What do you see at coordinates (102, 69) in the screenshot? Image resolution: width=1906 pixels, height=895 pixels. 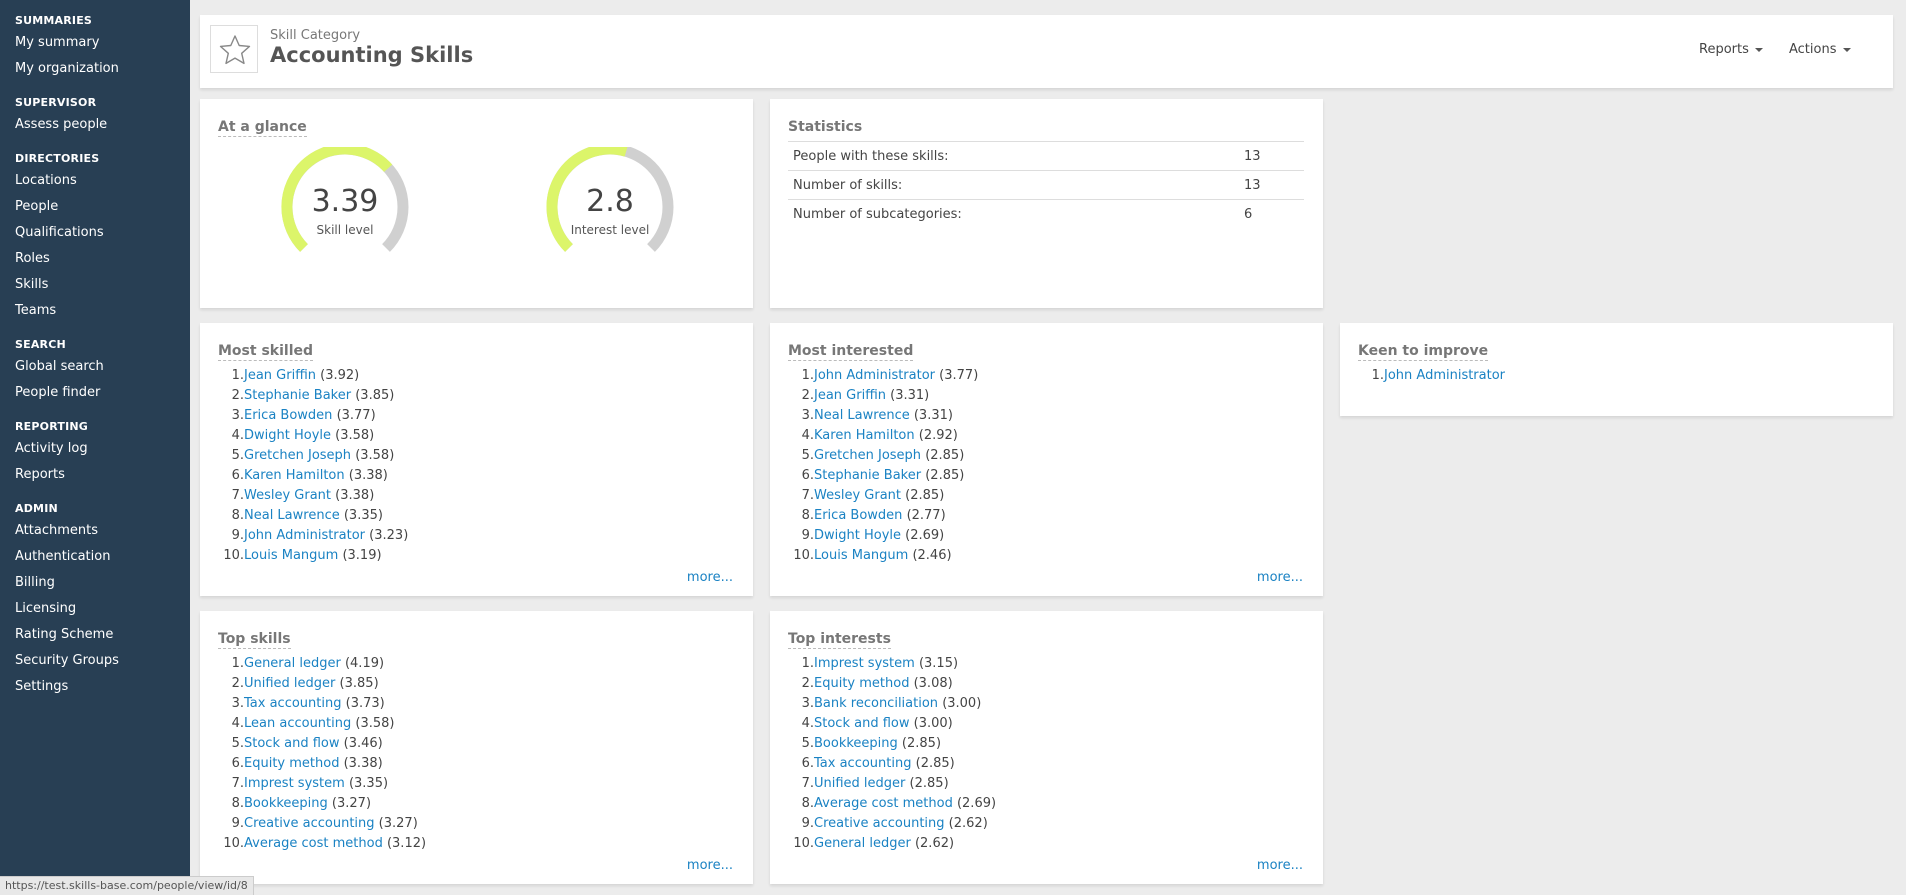 I see `sidebar-item-my-organization: My organization` at bounding box center [102, 69].